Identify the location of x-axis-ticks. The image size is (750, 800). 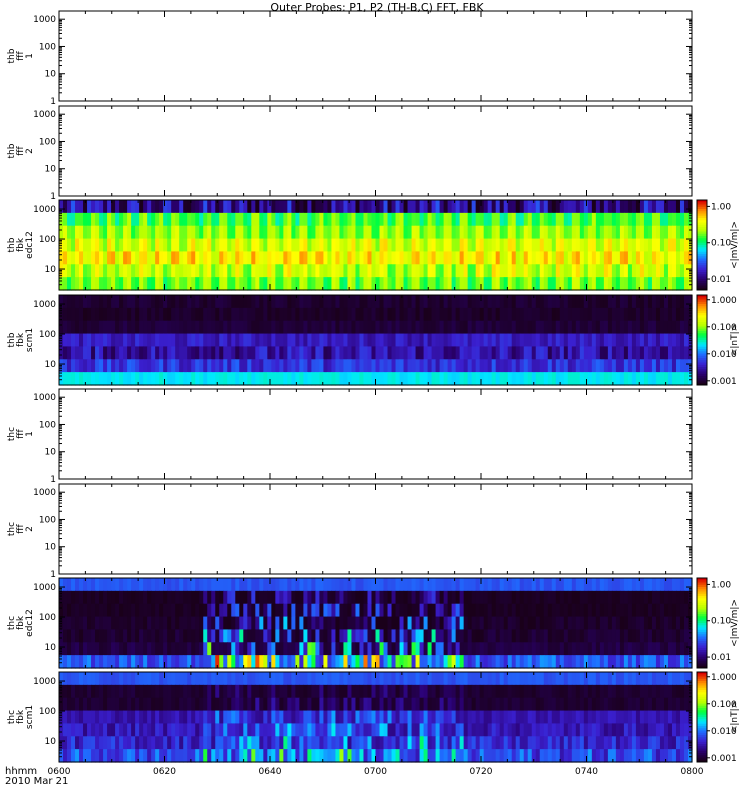
(375, 56).